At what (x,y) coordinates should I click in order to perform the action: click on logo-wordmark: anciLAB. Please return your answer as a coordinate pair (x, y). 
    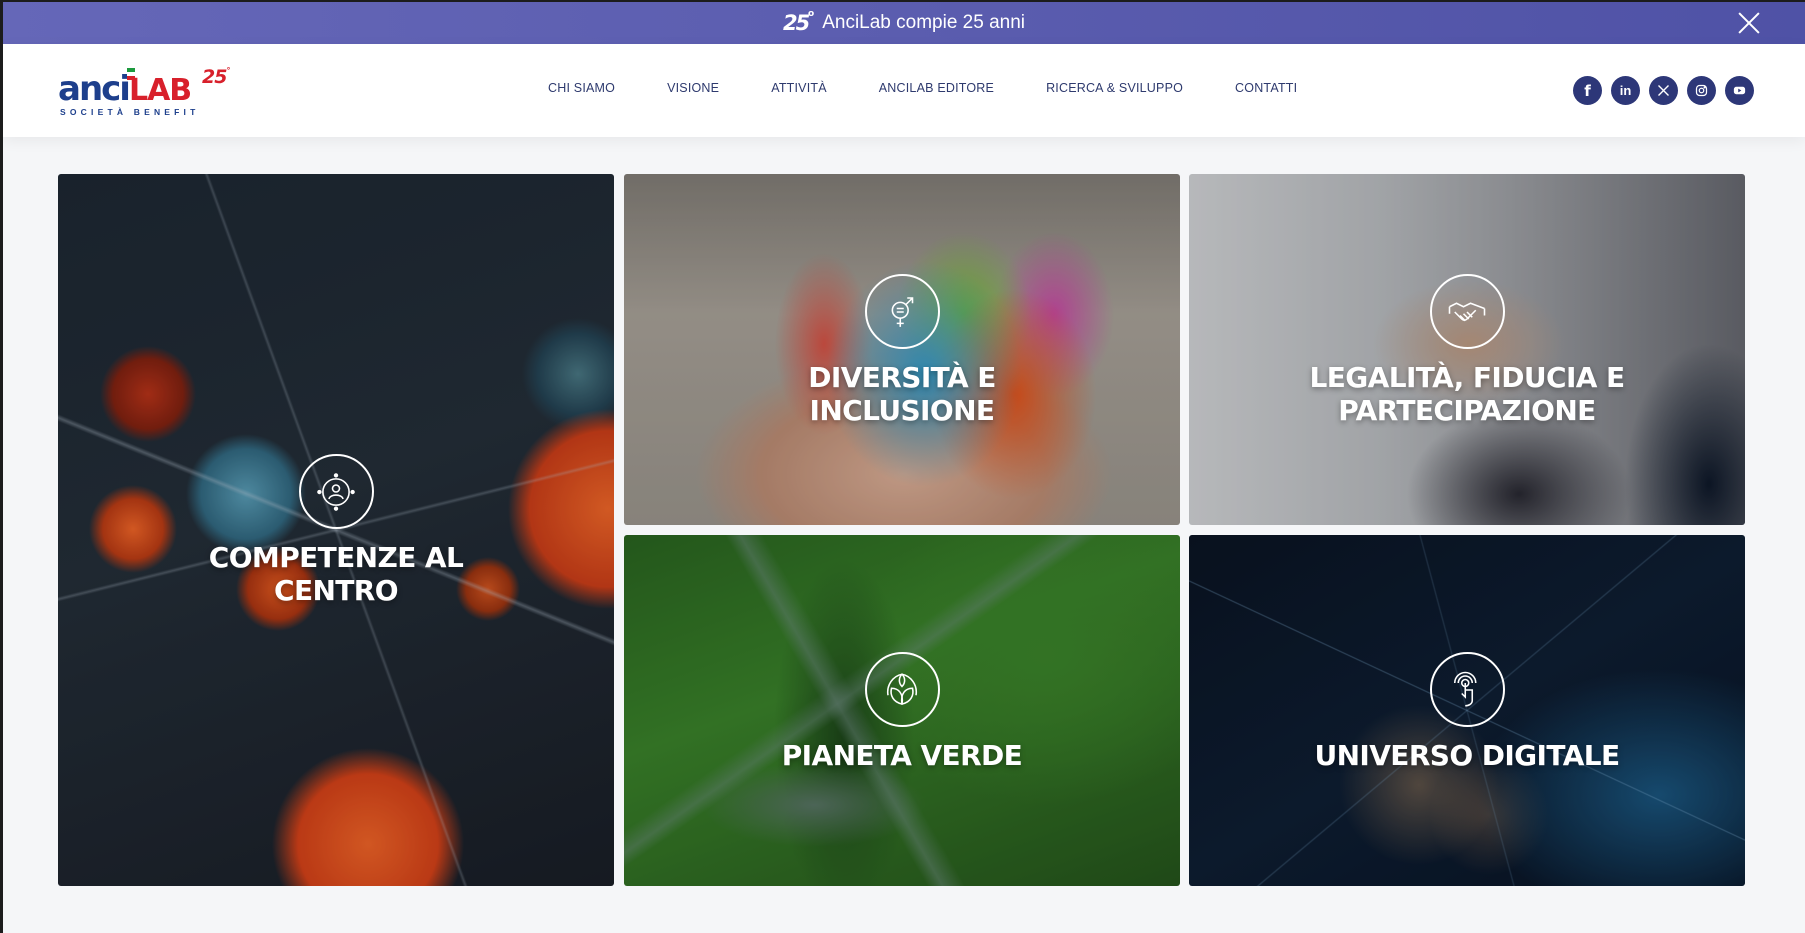
    Looking at the image, I should click on (125, 89).